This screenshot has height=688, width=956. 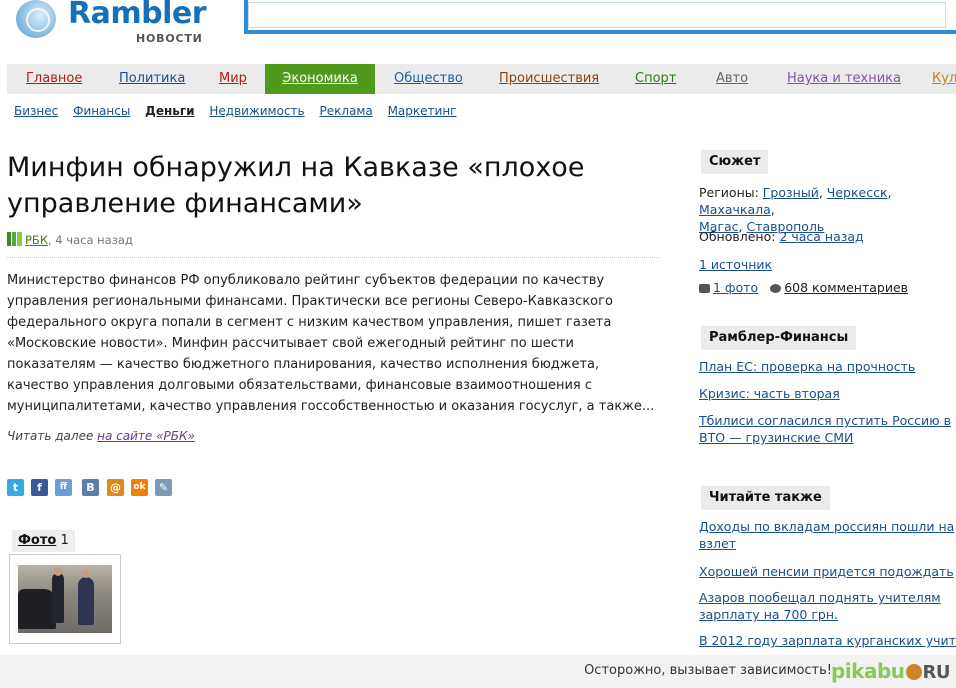 What do you see at coordinates (735, 209) in the screenshot?
I see `region-link: Махачкала` at bounding box center [735, 209].